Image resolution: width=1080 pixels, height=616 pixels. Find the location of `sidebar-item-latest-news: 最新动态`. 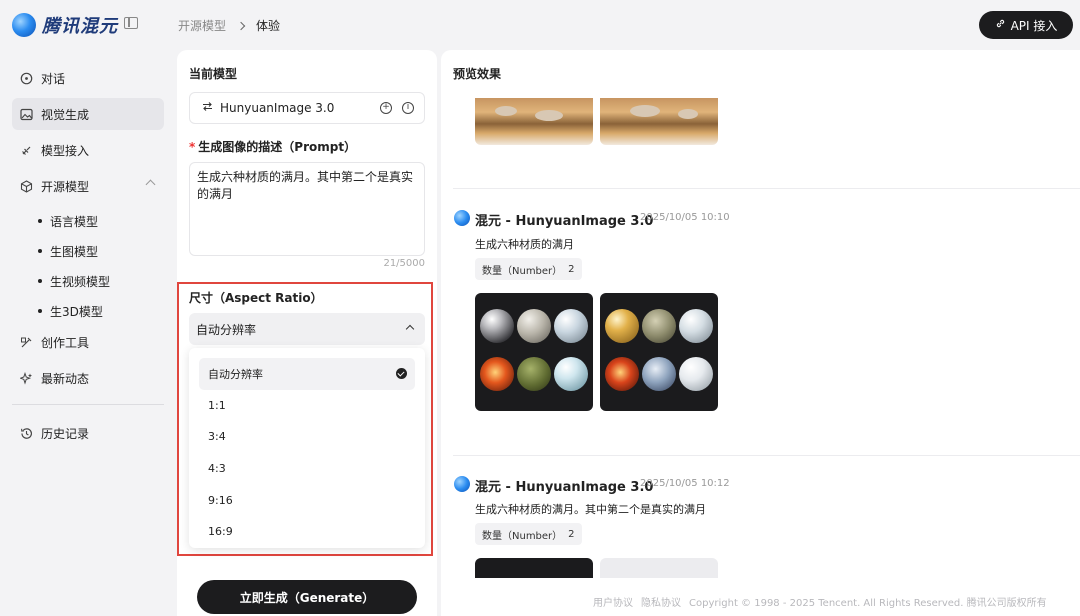

sidebar-item-latest-news: 最新动态 is located at coordinates (88, 378).